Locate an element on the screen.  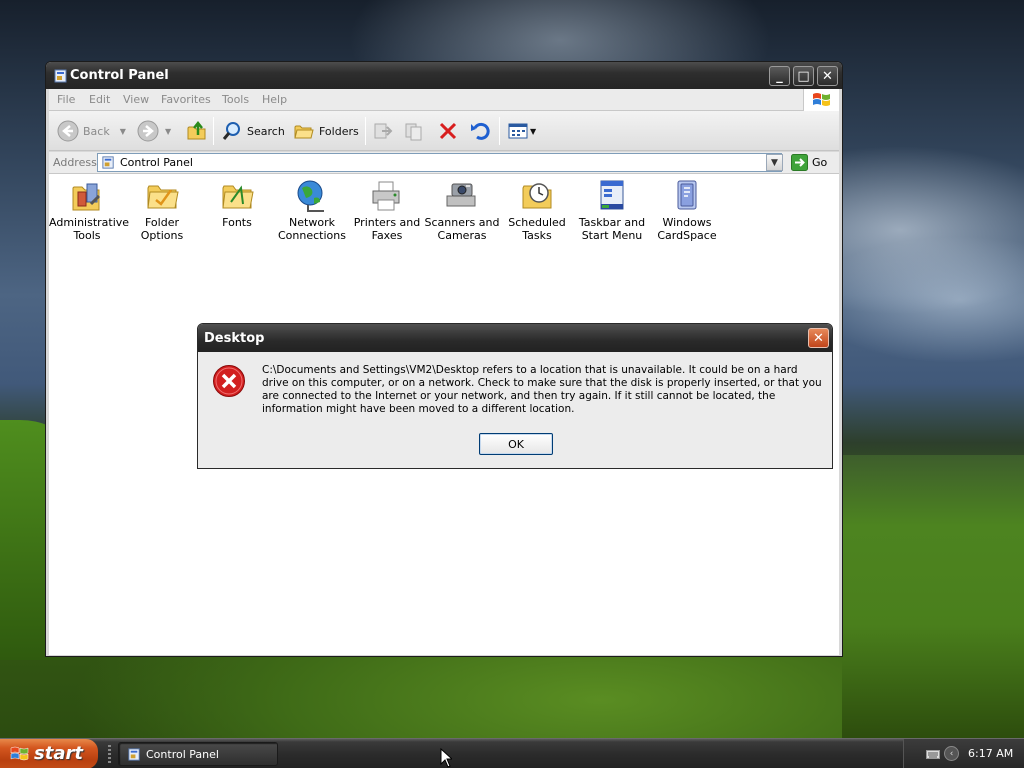
cp-item-windows-cardspace: Windows CardSpace is located at coordinates (687, 210).